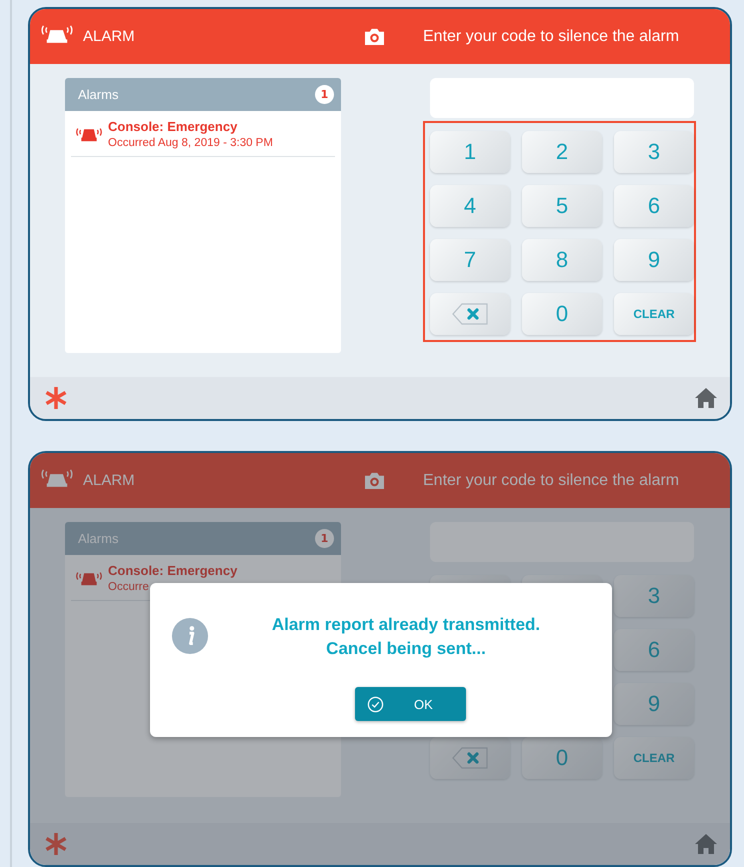 This screenshot has width=744, height=867. I want to click on info-icon, so click(190, 636).